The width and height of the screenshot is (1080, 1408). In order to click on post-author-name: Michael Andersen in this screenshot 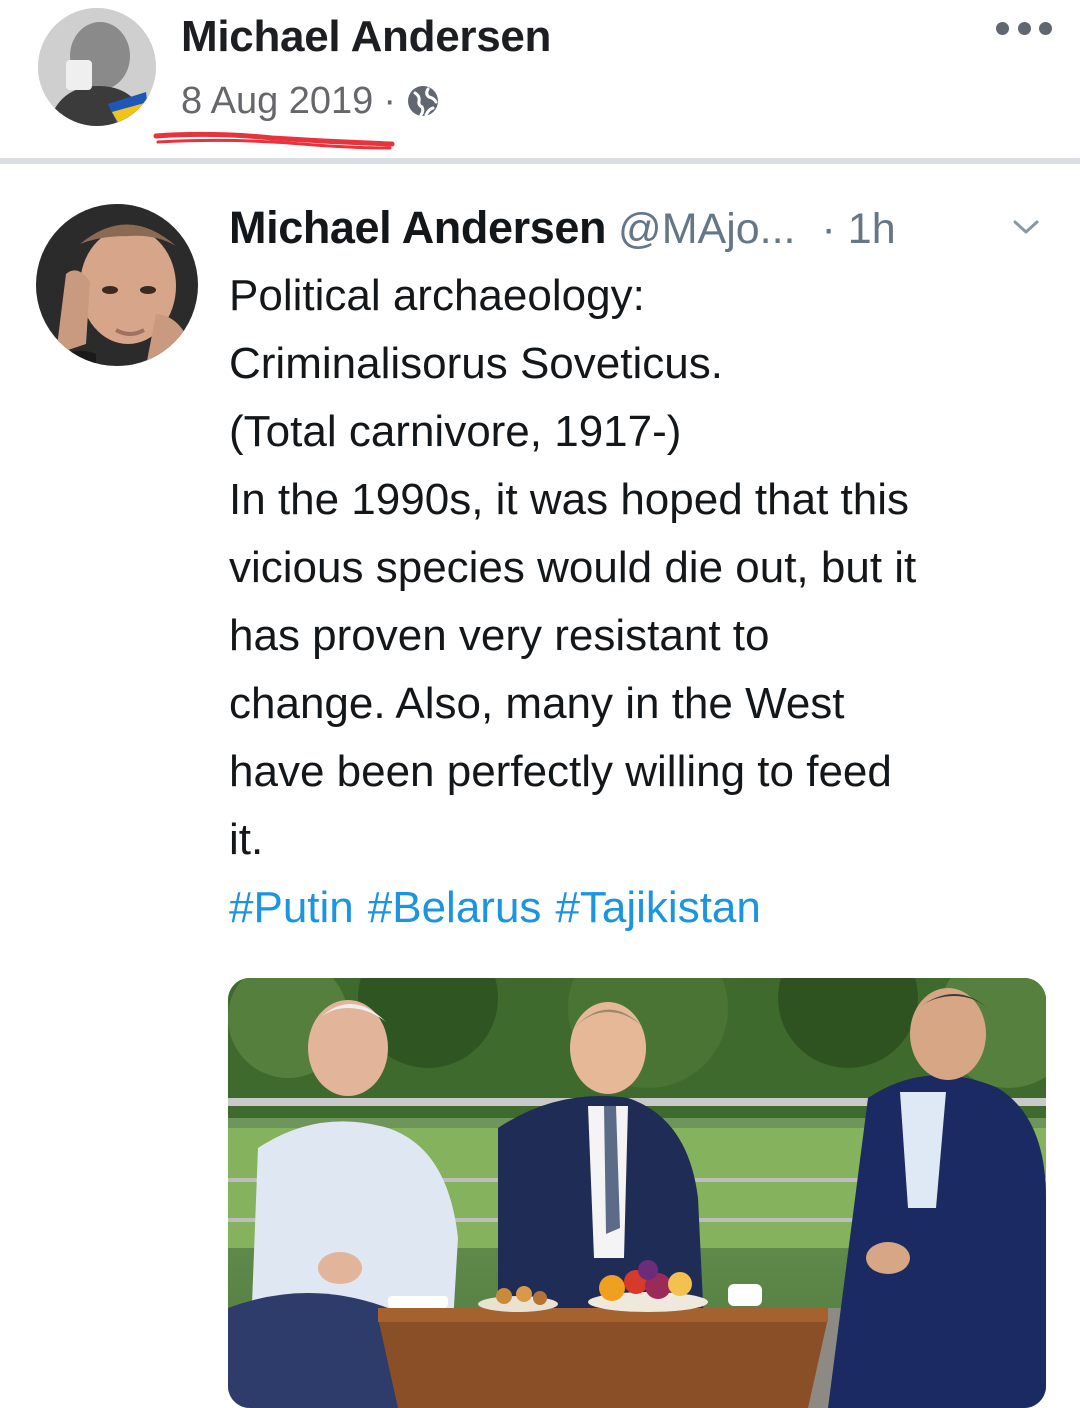, I will do `click(366, 37)`.